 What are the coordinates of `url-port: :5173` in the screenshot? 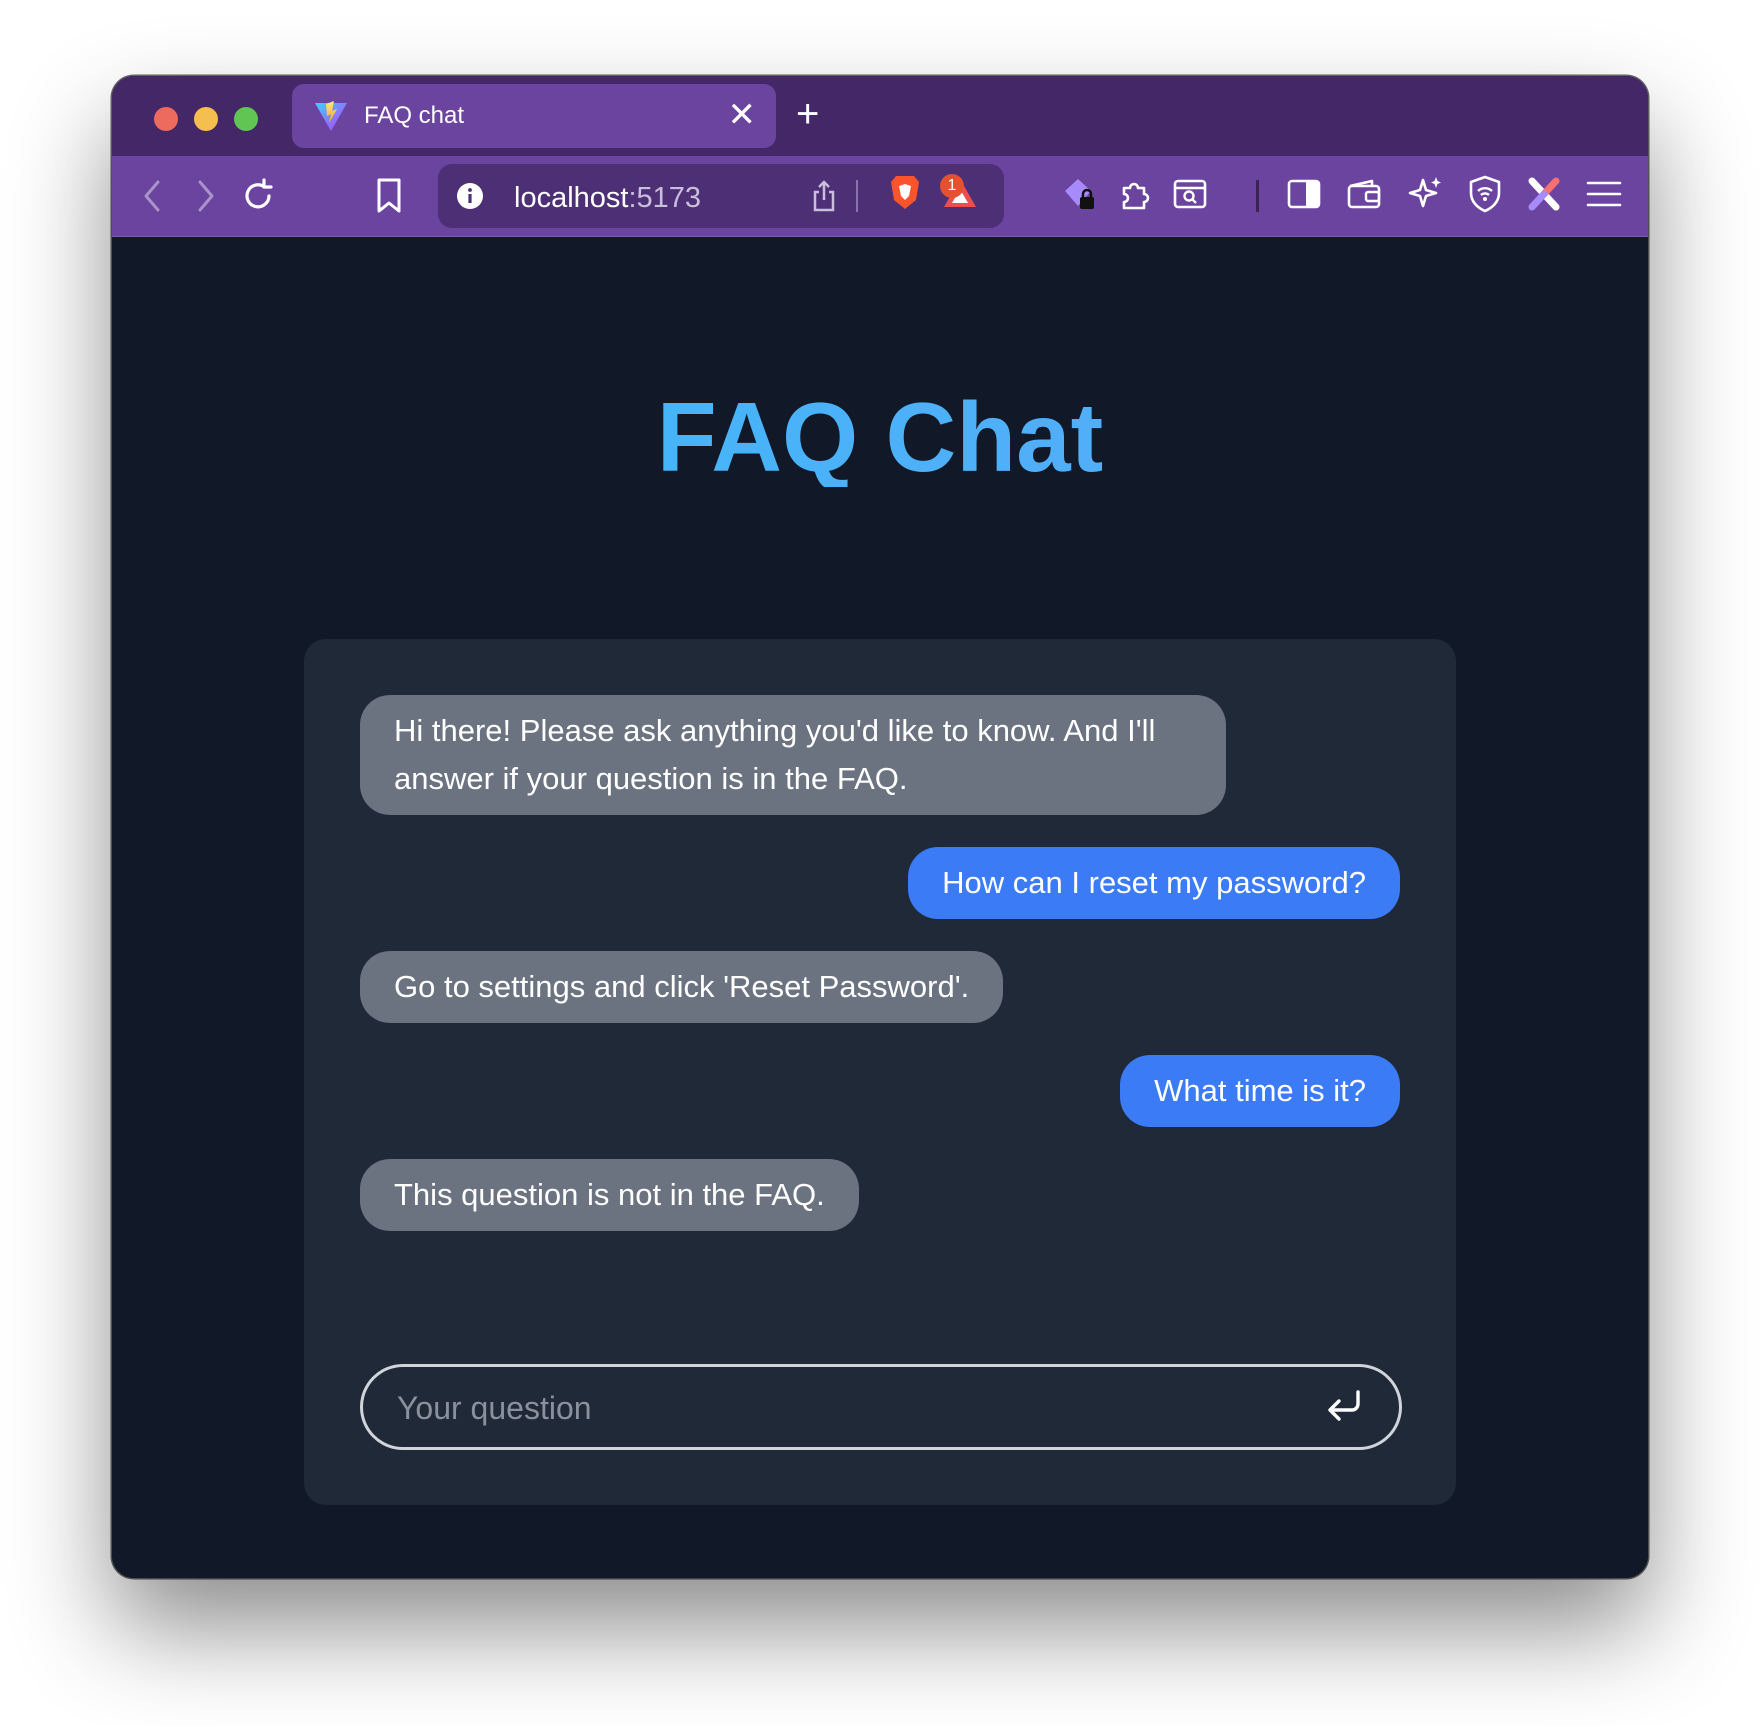 It's located at (665, 198).